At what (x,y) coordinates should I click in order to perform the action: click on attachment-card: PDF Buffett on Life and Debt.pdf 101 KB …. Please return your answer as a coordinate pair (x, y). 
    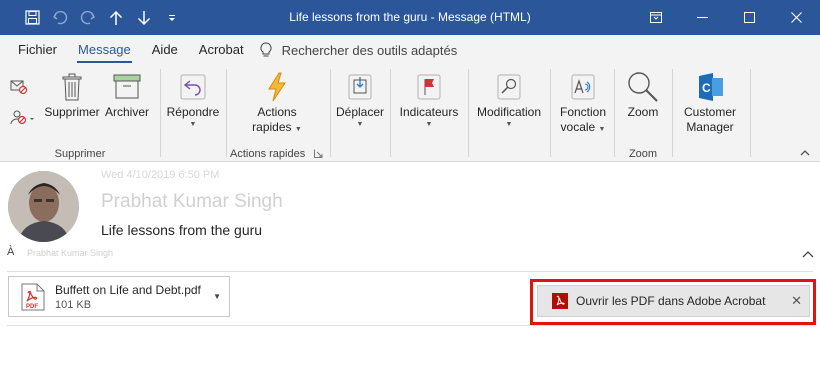
    Looking at the image, I should click on (119, 296).